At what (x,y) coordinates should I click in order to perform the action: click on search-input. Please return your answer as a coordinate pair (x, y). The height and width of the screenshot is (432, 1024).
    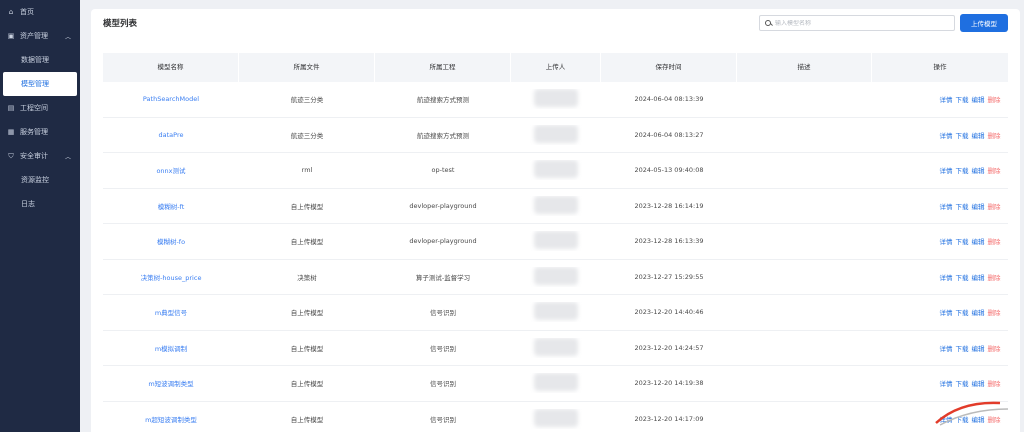
    Looking at the image, I should click on (860, 23).